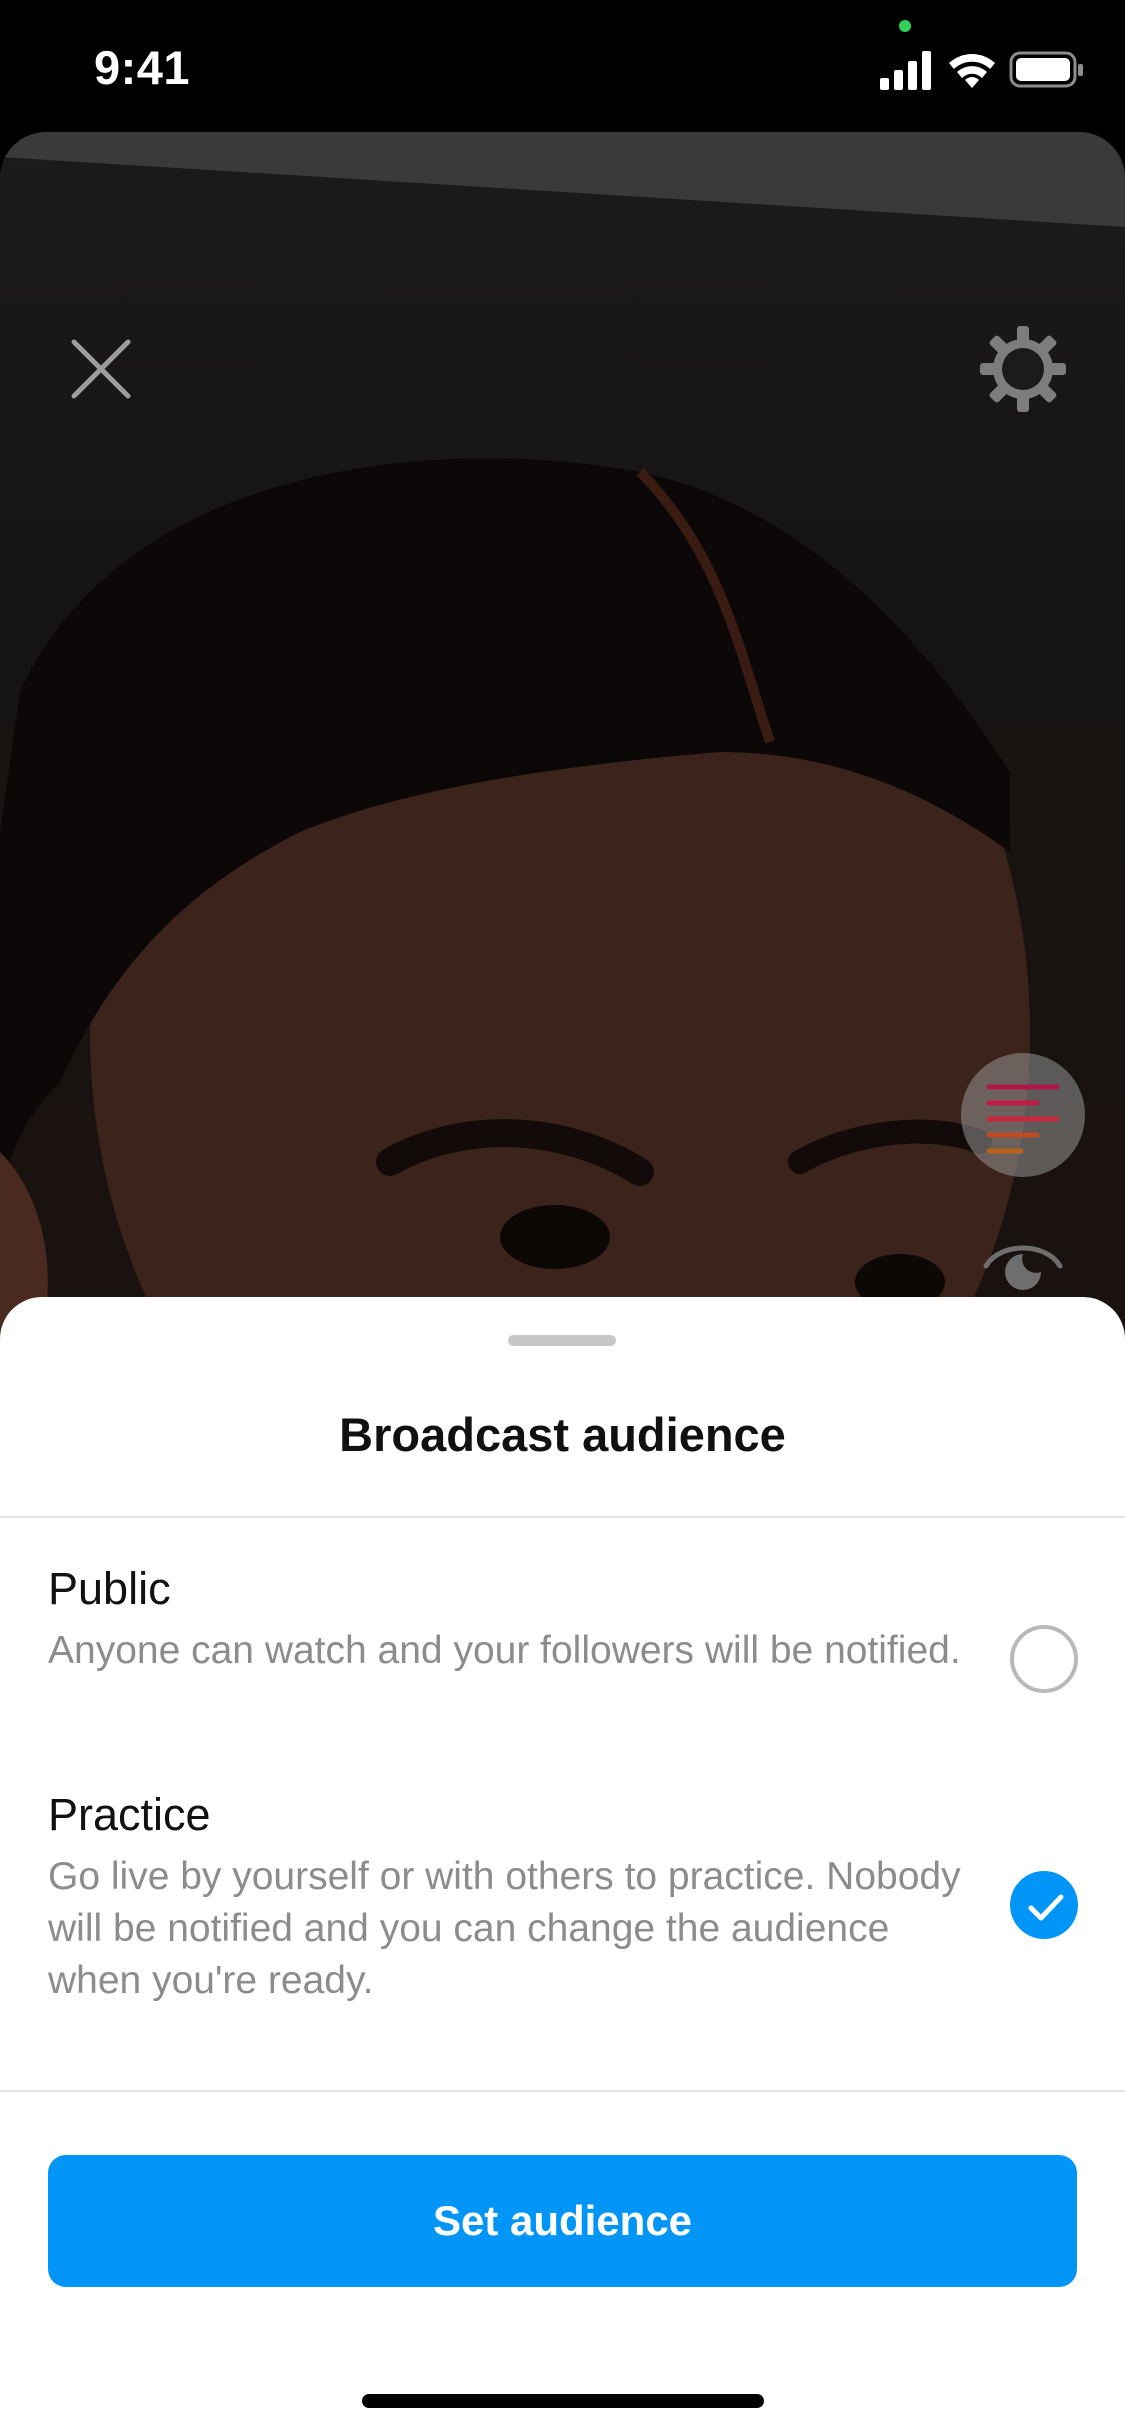  What do you see at coordinates (562, 1340) in the screenshot?
I see `sheet-grabber` at bounding box center [562, 1340].